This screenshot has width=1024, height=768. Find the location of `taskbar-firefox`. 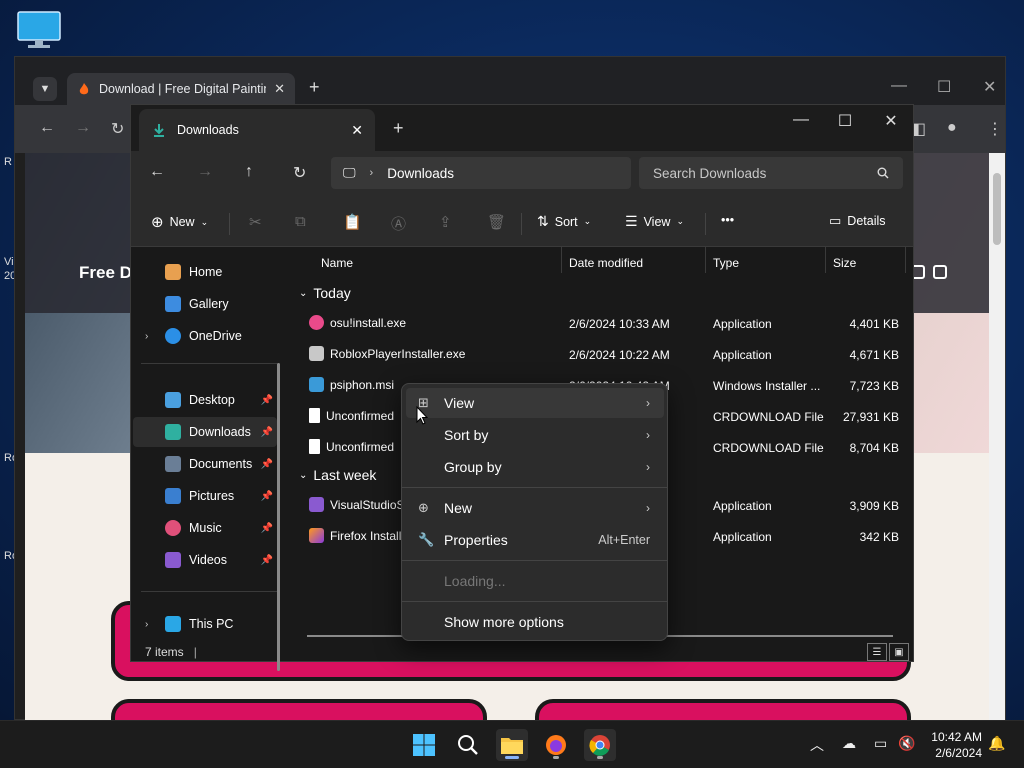

taskbar-firefox is located at coordinates (556, 745).